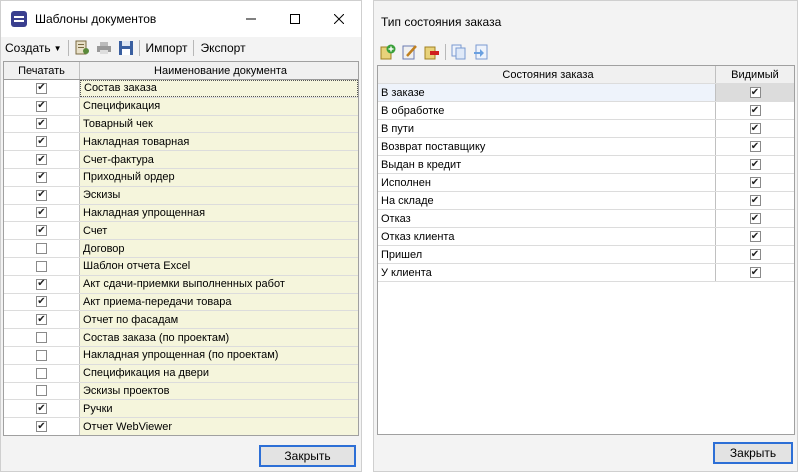  I want to click on table-row: Шаблон отчета Excel, so click(181, 266).